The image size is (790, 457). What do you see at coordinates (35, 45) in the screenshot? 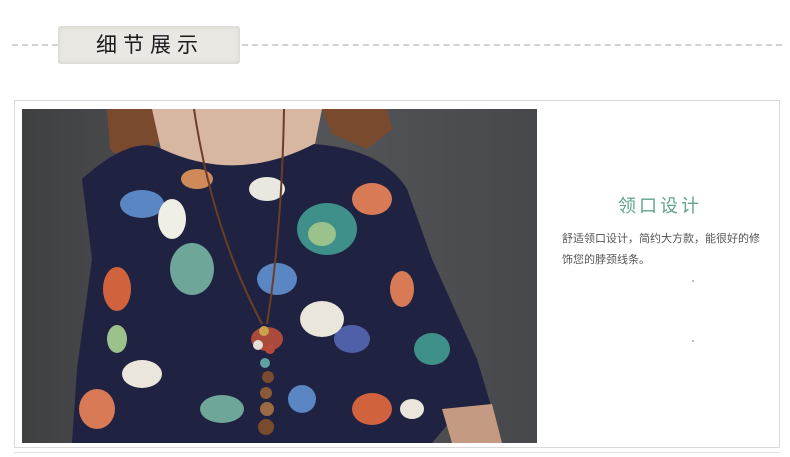
I see `header-divider-left` at bounding box center [35, 45].